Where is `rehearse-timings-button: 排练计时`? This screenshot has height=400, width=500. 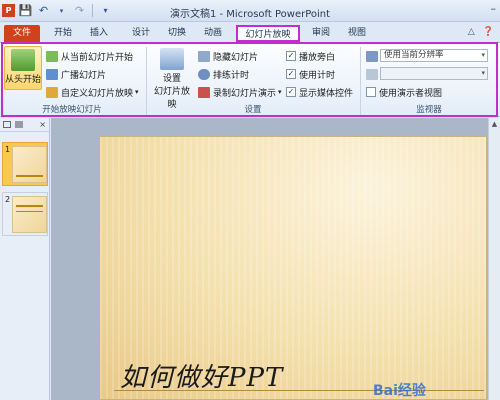 rehearse-timings-button: 排练计时 is located at coordinates (223, 74).